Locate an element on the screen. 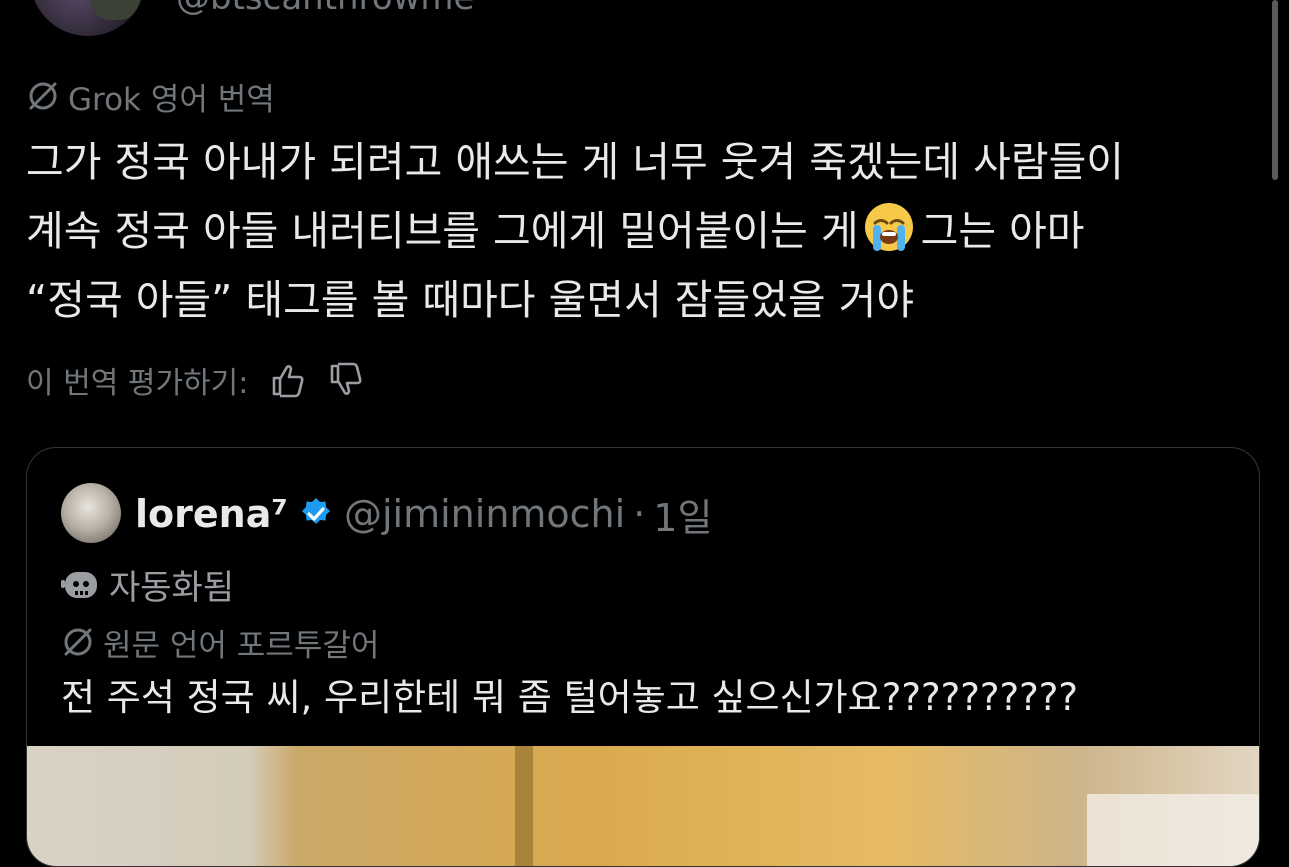 The image size is (1289, 867). source-language-row: 원문 언어 포르투갈어 is located at coordinates (220, 642).